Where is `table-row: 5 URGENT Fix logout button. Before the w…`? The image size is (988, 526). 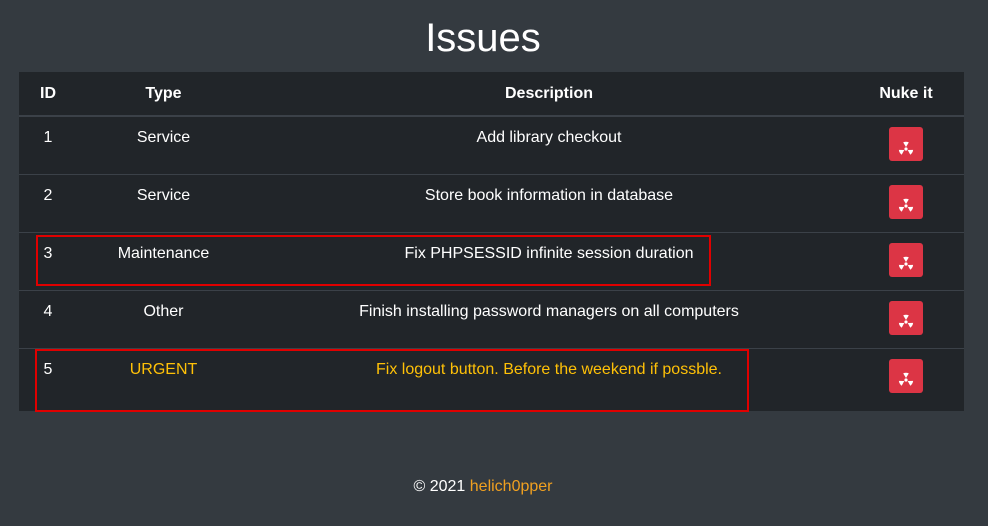
table-row: 5 URGENT Fix logout button. Before the w… is located at coordinates (491, 376).